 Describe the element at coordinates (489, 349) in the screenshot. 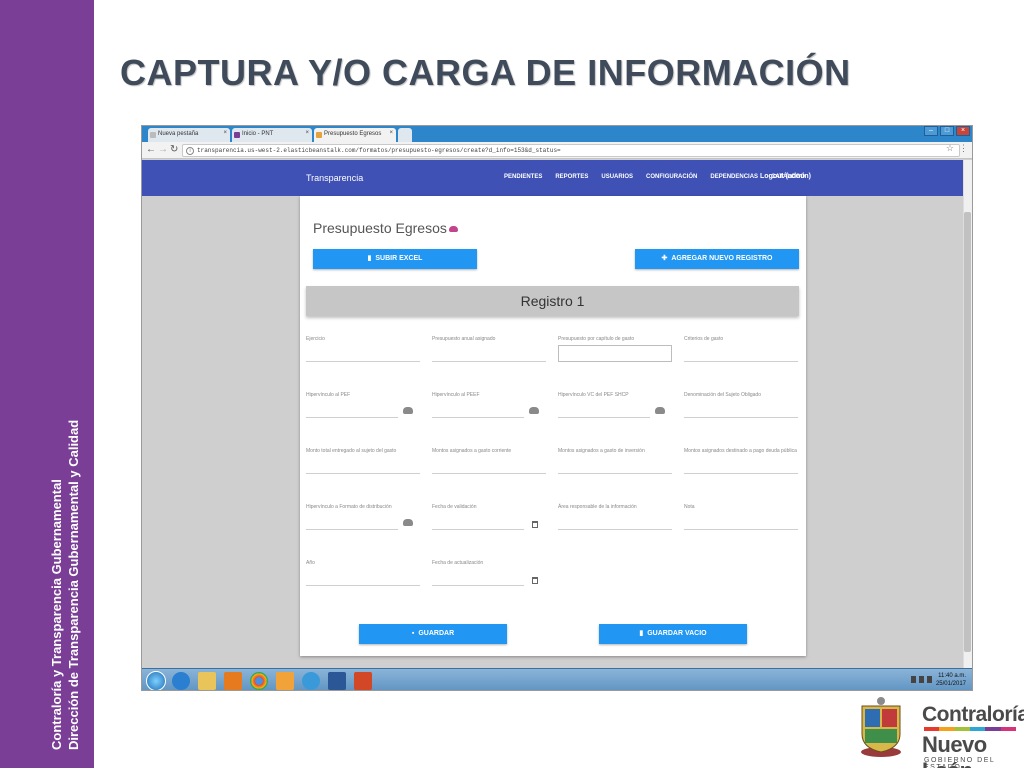

I see `field-presupuesto-anual: Presupuesto anual asignado` at that location.